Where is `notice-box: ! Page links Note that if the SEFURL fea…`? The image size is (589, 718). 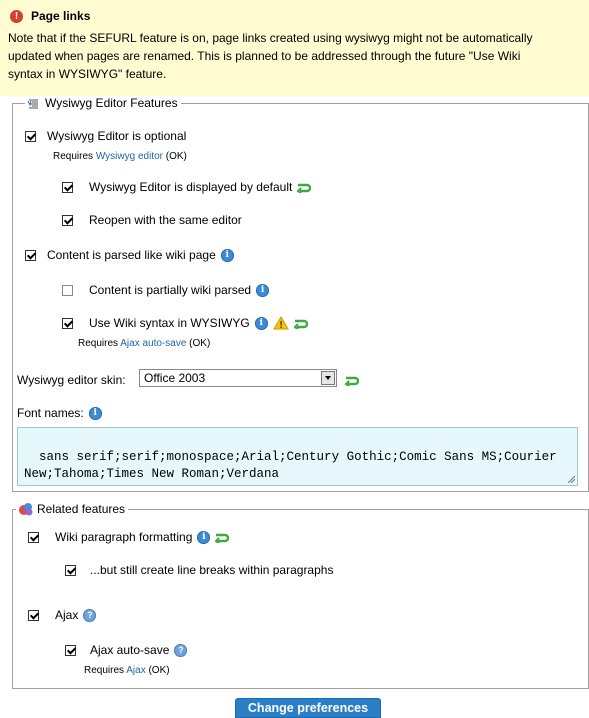 notice-box: ! Page links Note that if the SEFURL fea… is located at coordinates (294, 48).